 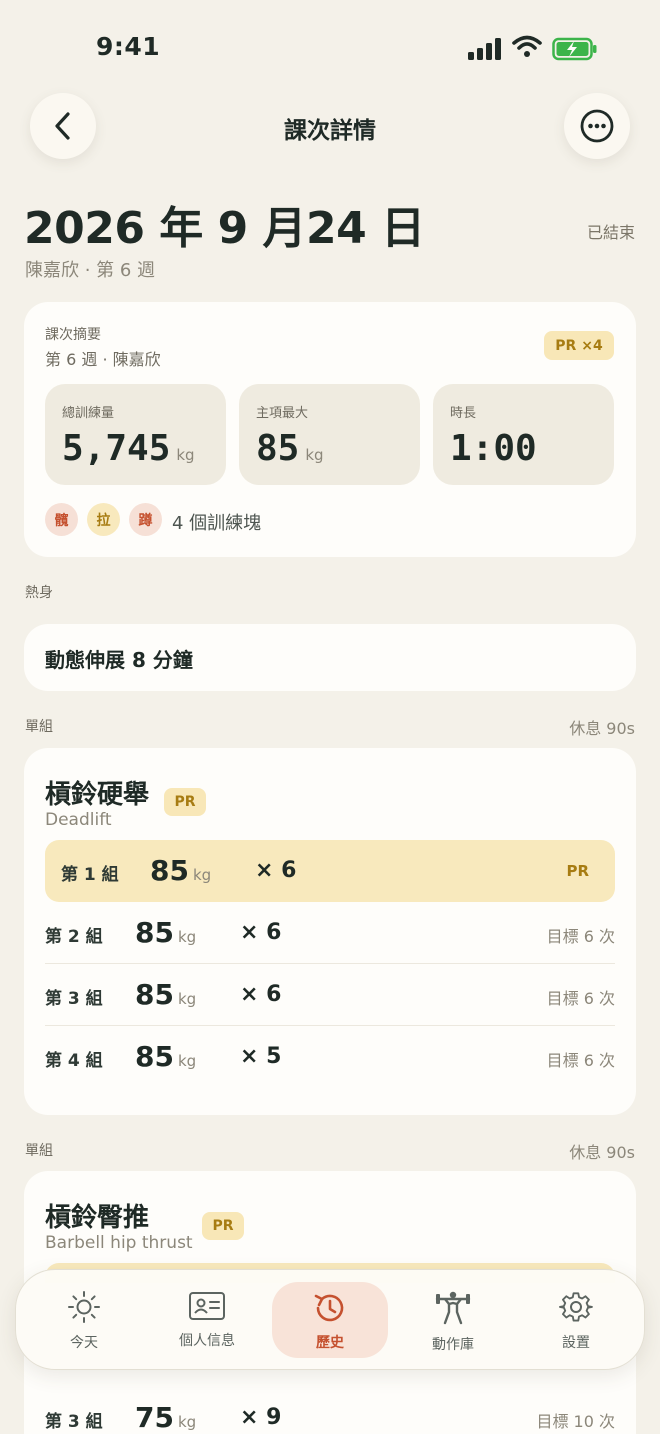 I want to click on stat-duration: 時長 1:00, so click(x=523, y=434).